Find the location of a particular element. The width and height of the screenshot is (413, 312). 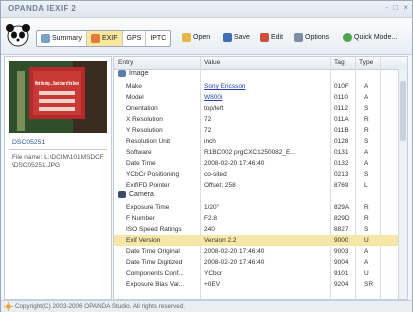

group-header: Image is located at coordinates (133, 73).